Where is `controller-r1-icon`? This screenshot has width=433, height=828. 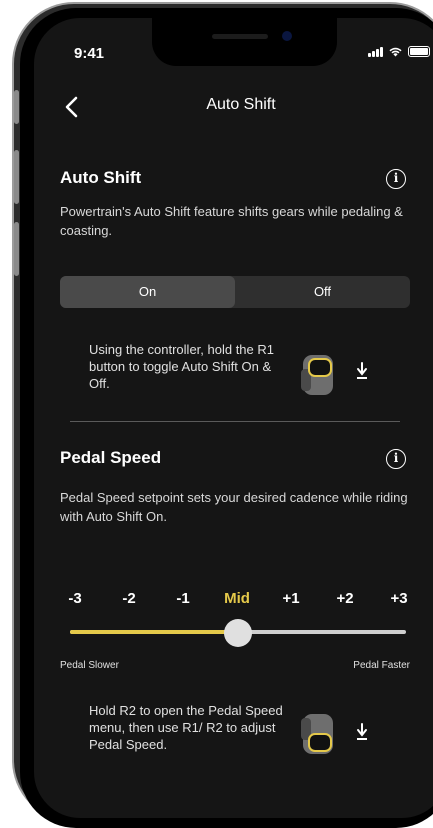
controller-r1-icon is located at coordinates (317, 375).